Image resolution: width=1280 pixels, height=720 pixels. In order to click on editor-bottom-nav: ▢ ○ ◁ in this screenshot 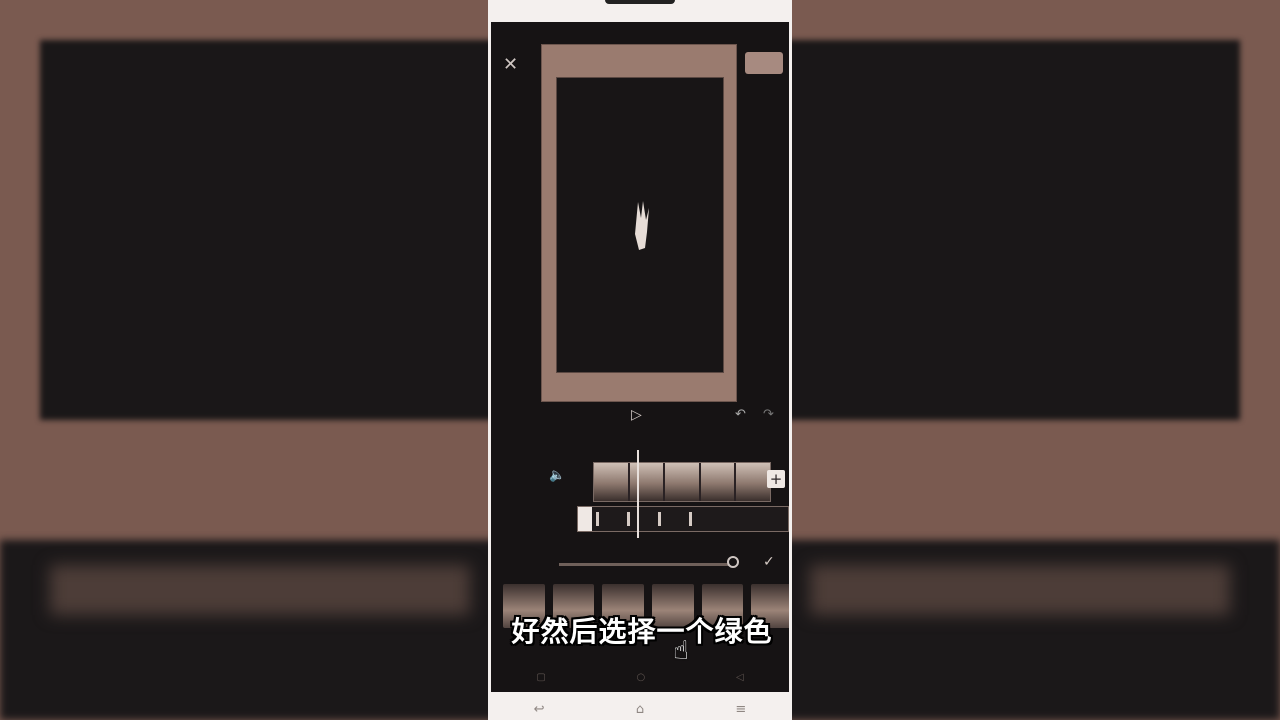, I will do `click(640, 677)`.